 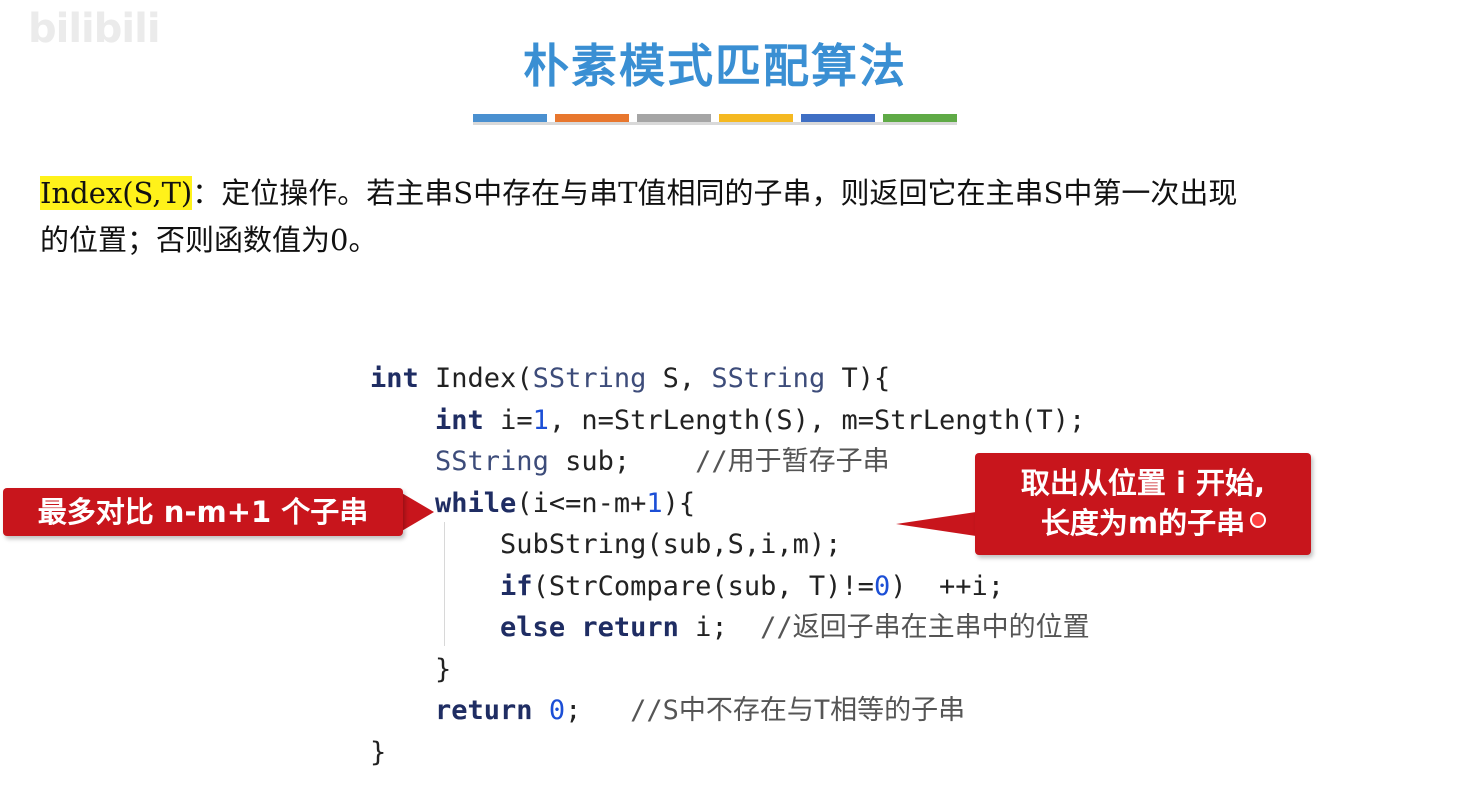 I want to click on code-line: int i=1, n=StrLength(S), m=StrLength(T);, so click(x=760, y=420).